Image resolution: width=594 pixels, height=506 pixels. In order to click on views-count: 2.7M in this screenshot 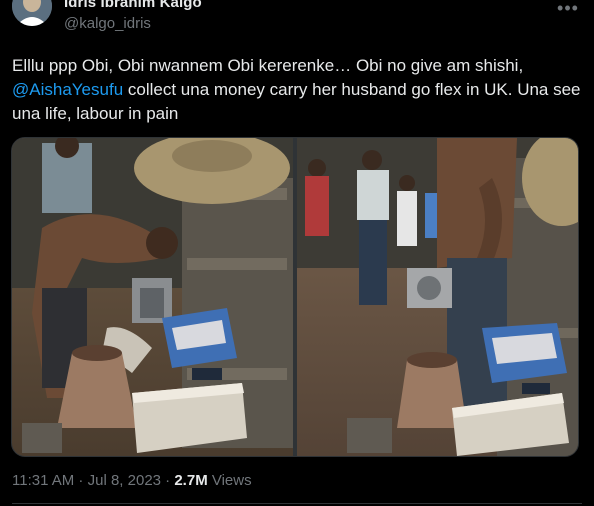, I will do `click(190, 480)`.